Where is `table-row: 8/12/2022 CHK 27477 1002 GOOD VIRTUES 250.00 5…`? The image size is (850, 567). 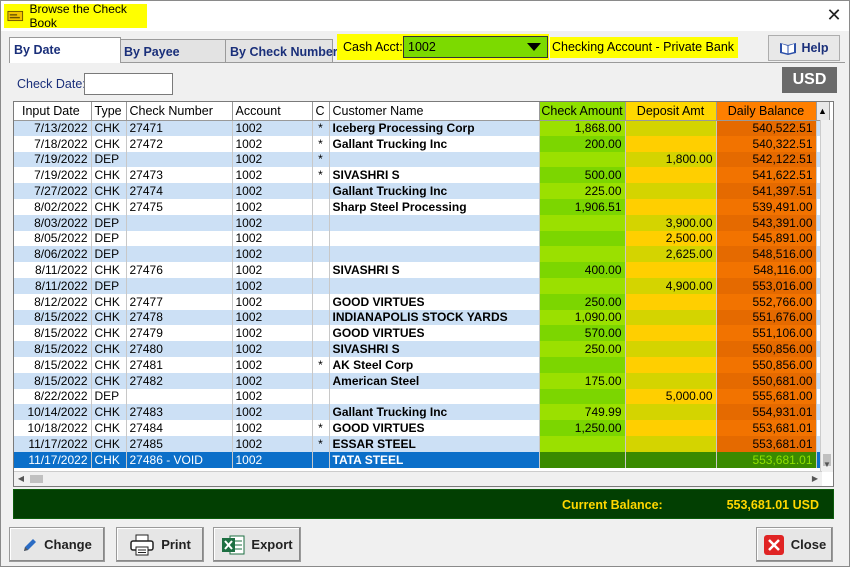
table-row: 8/12/2022 CHK 27477 1002 GOOD VIRTUES 250.00 5… is located at coordinates (422, 301).